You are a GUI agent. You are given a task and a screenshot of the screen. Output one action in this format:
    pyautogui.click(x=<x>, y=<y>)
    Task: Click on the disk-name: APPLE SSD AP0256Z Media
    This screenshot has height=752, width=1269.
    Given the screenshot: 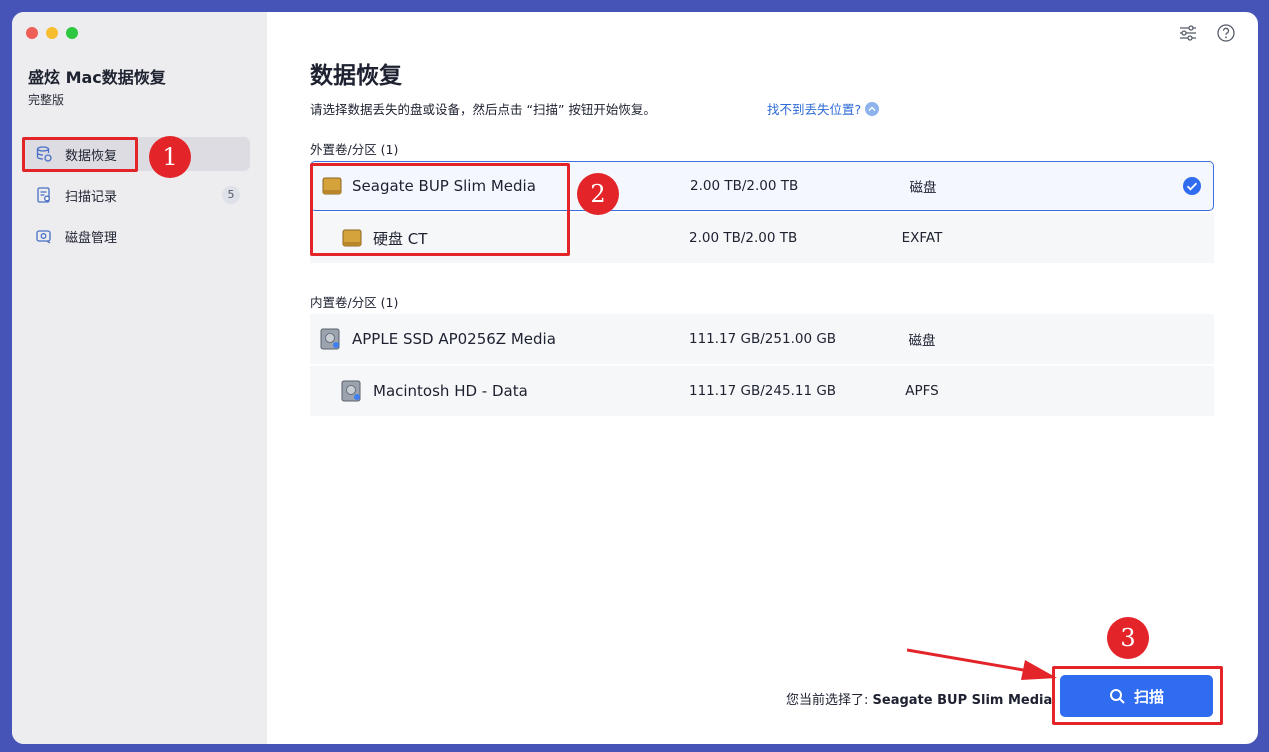 What is the action you would take?
    pyautogui.click(x=454, y=339)
    